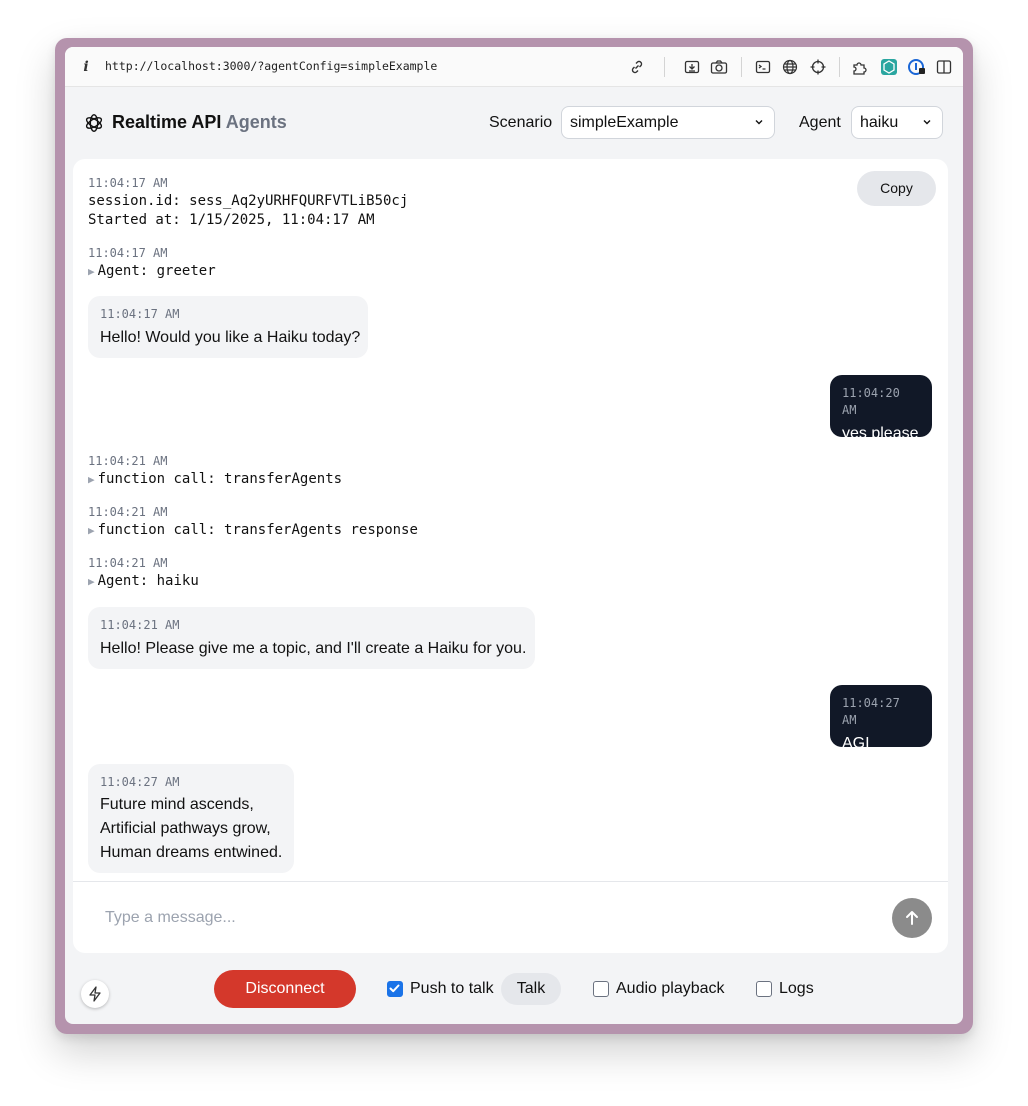 The width and height of the screenshot is (1028, 1106). What do you see at coordinates (879, 122) in the screenshot?
I see `agent-value: haiku` at bounding box center [879, 122].